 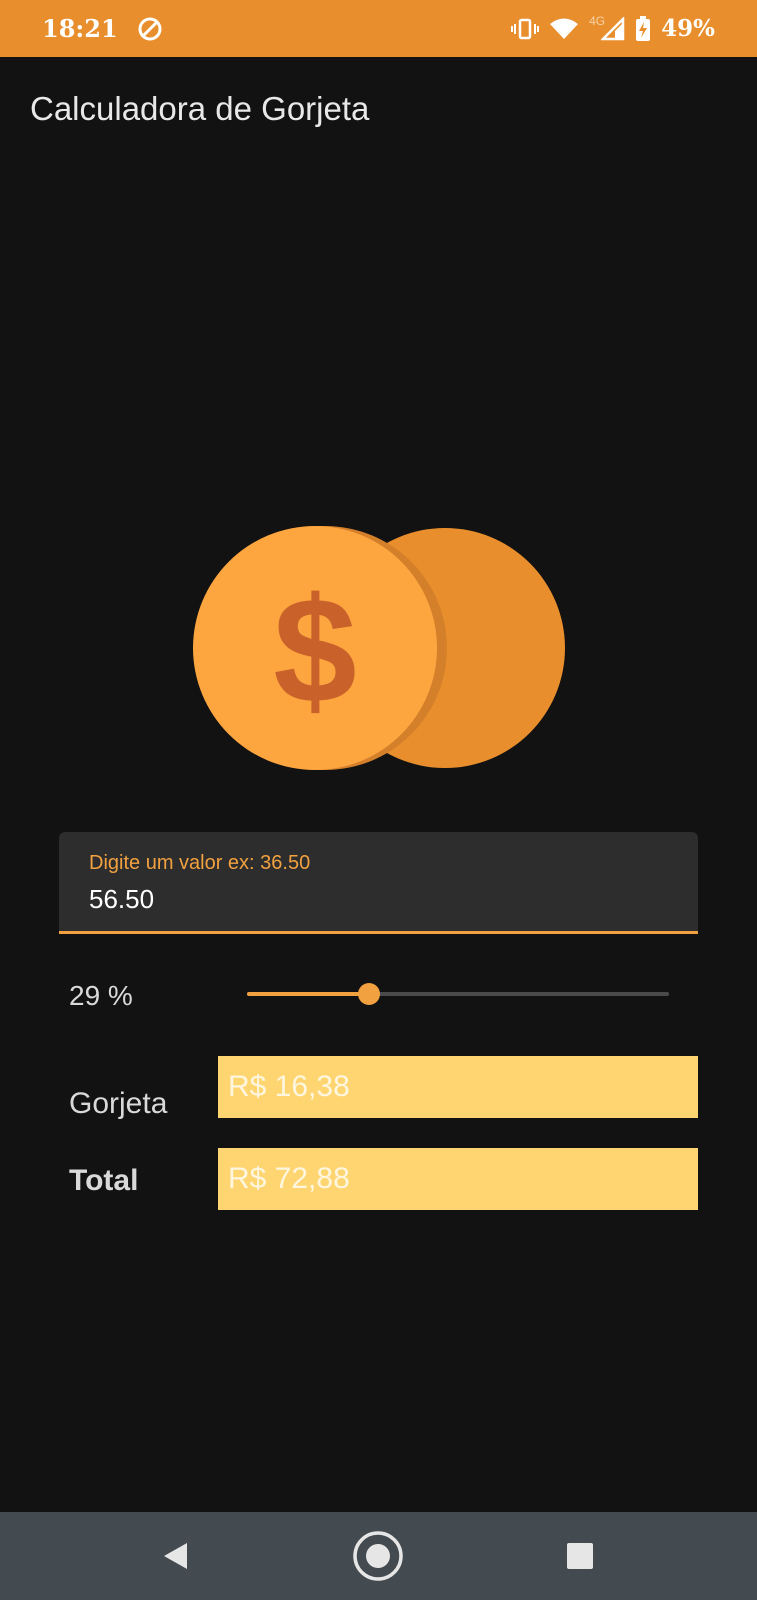 What do you see at coordinates (458, 1087) in the screenshot?
I see `tip-value-box: R$ 16,38` at bounding box center [458, 1087].